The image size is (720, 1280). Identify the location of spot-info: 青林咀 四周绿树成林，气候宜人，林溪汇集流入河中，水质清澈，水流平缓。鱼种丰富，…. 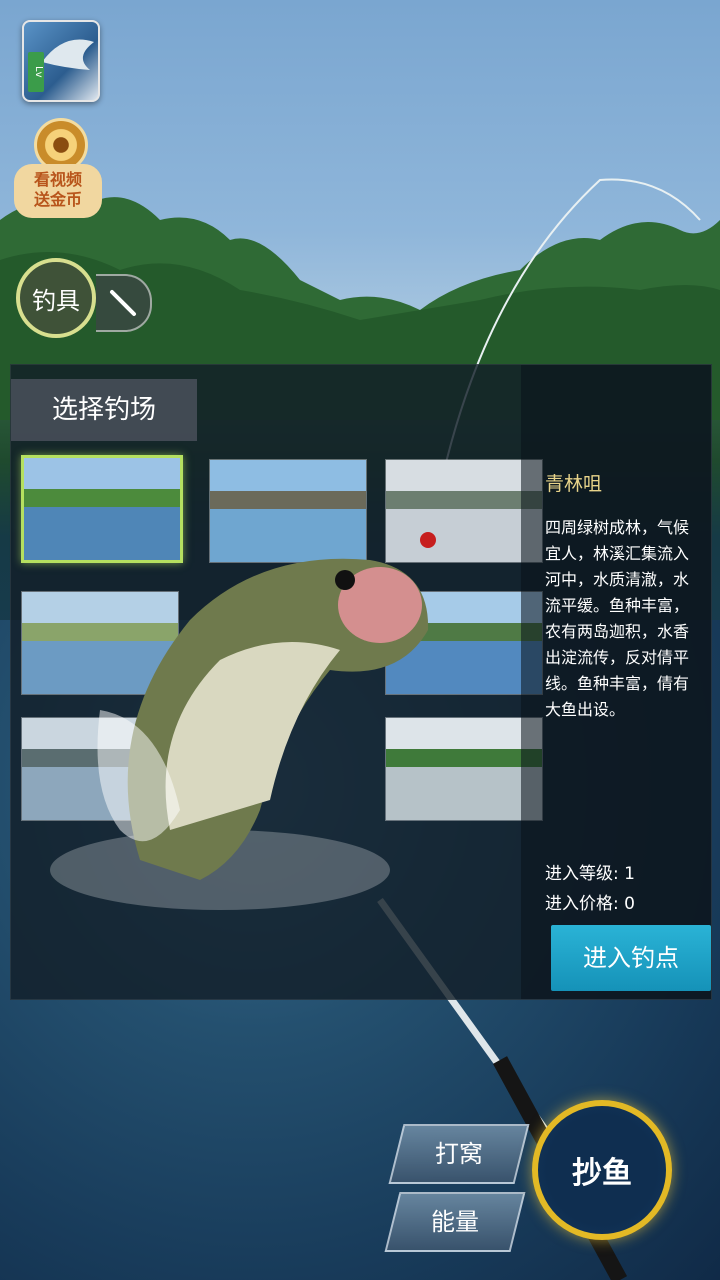
(616, 682).